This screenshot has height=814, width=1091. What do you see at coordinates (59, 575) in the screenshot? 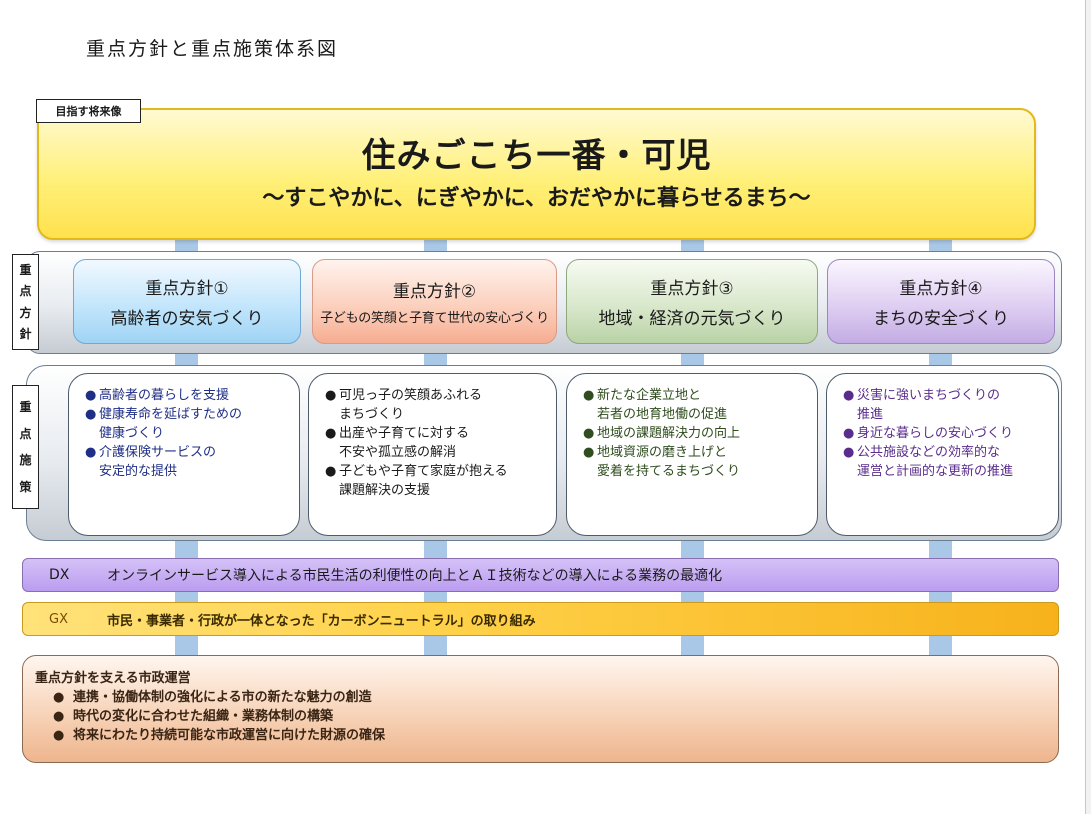
I see `dx-label: DX` at bounding box center [59, 575].